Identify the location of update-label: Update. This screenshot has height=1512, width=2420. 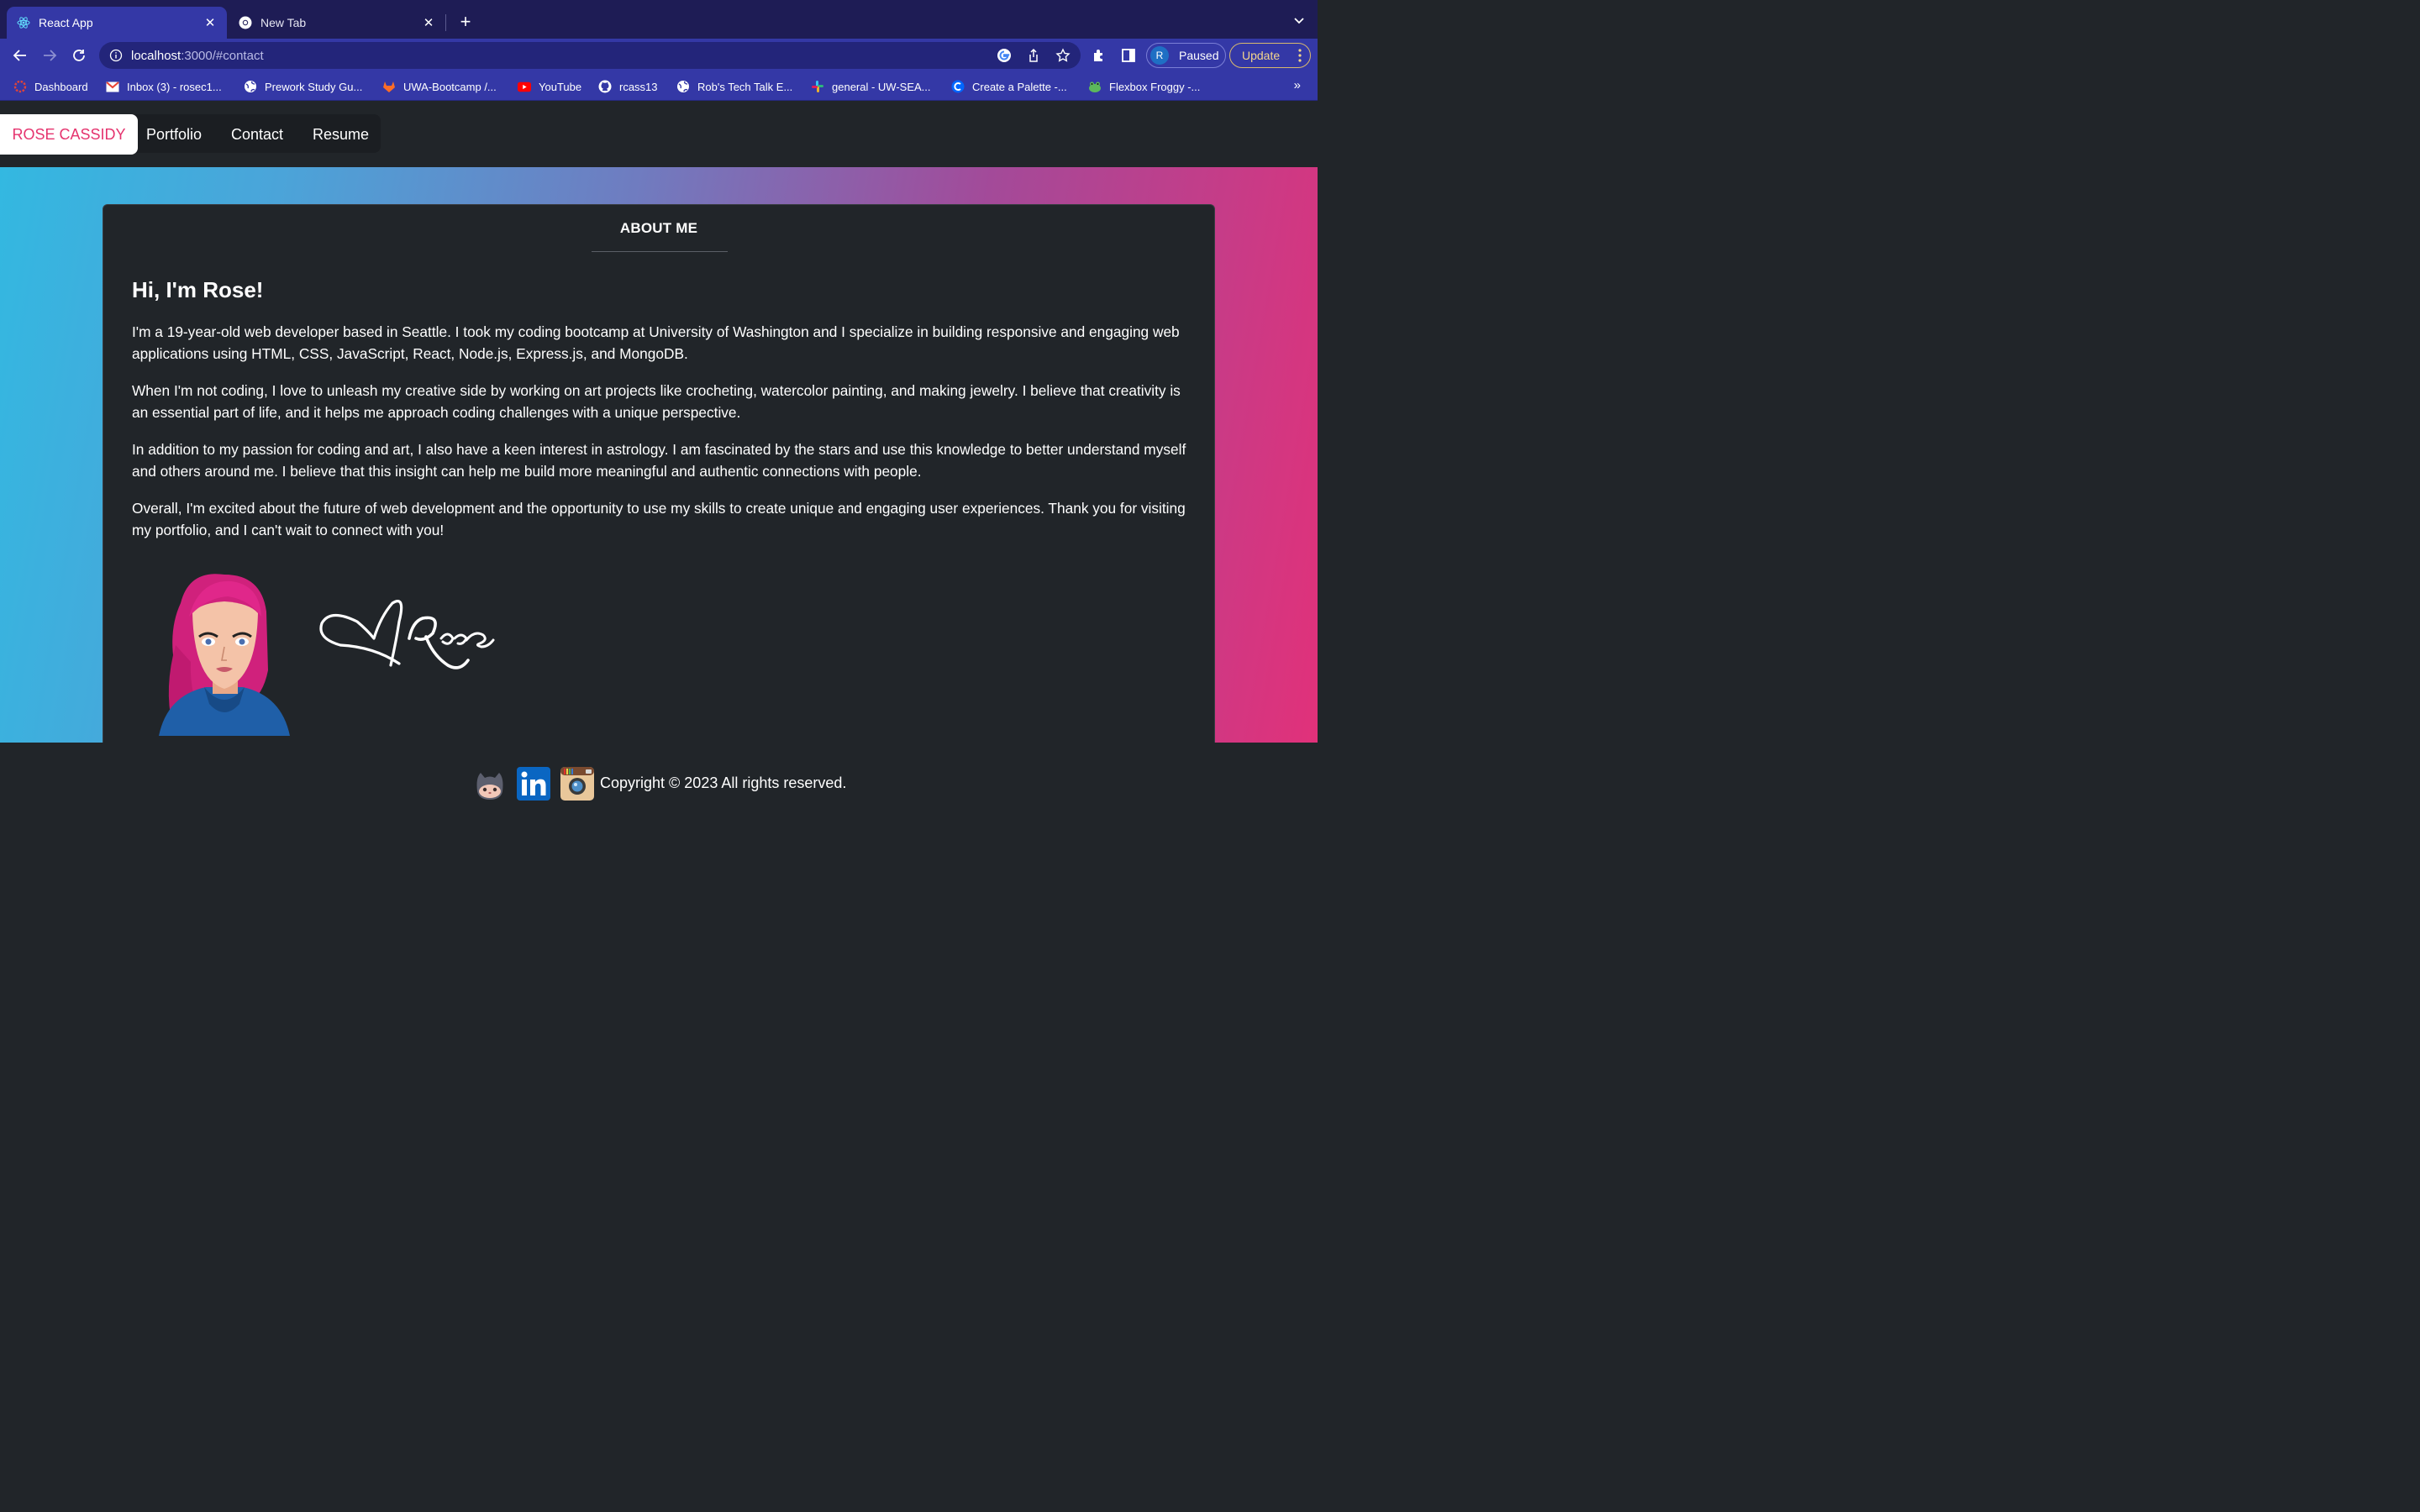
(1261, 55).